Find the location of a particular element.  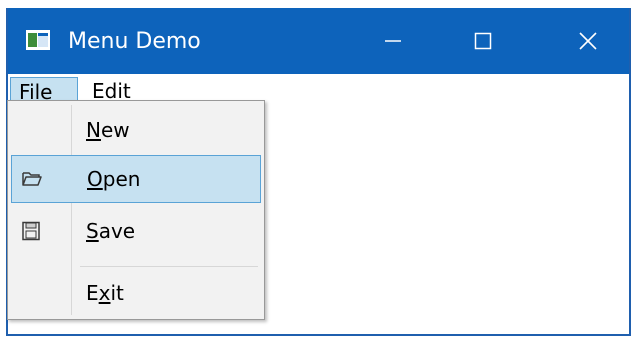

minimize-button is located at coordinates (393, 41).